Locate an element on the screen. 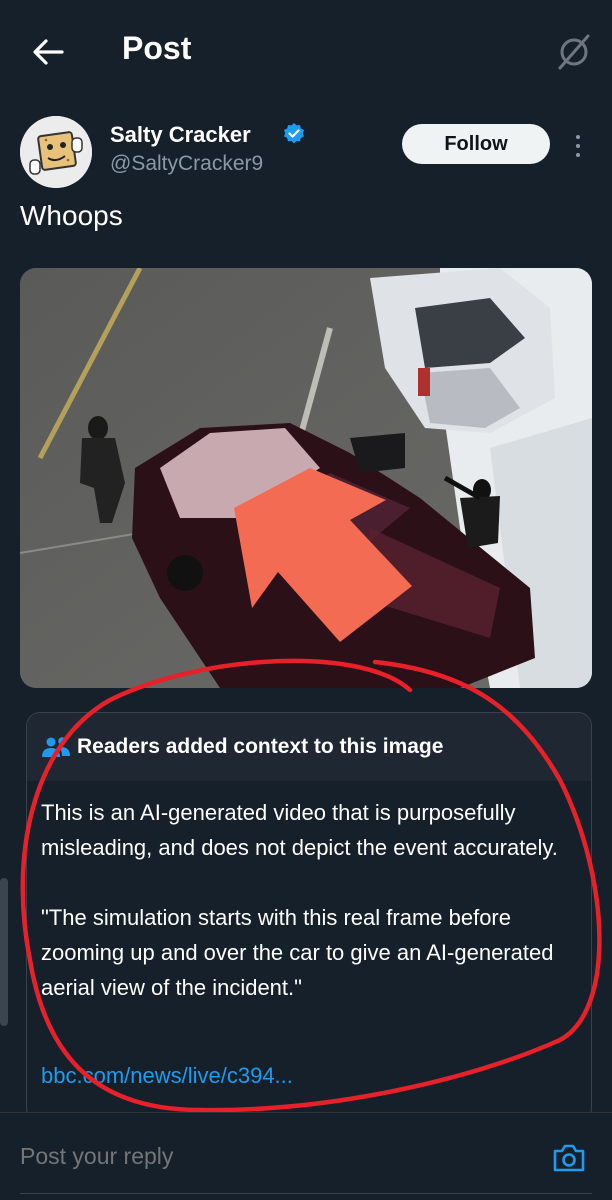 Image resolution: width=612 pixels, height=1200 pixels. follow-button: Follow is located at coordinates (476, 144).